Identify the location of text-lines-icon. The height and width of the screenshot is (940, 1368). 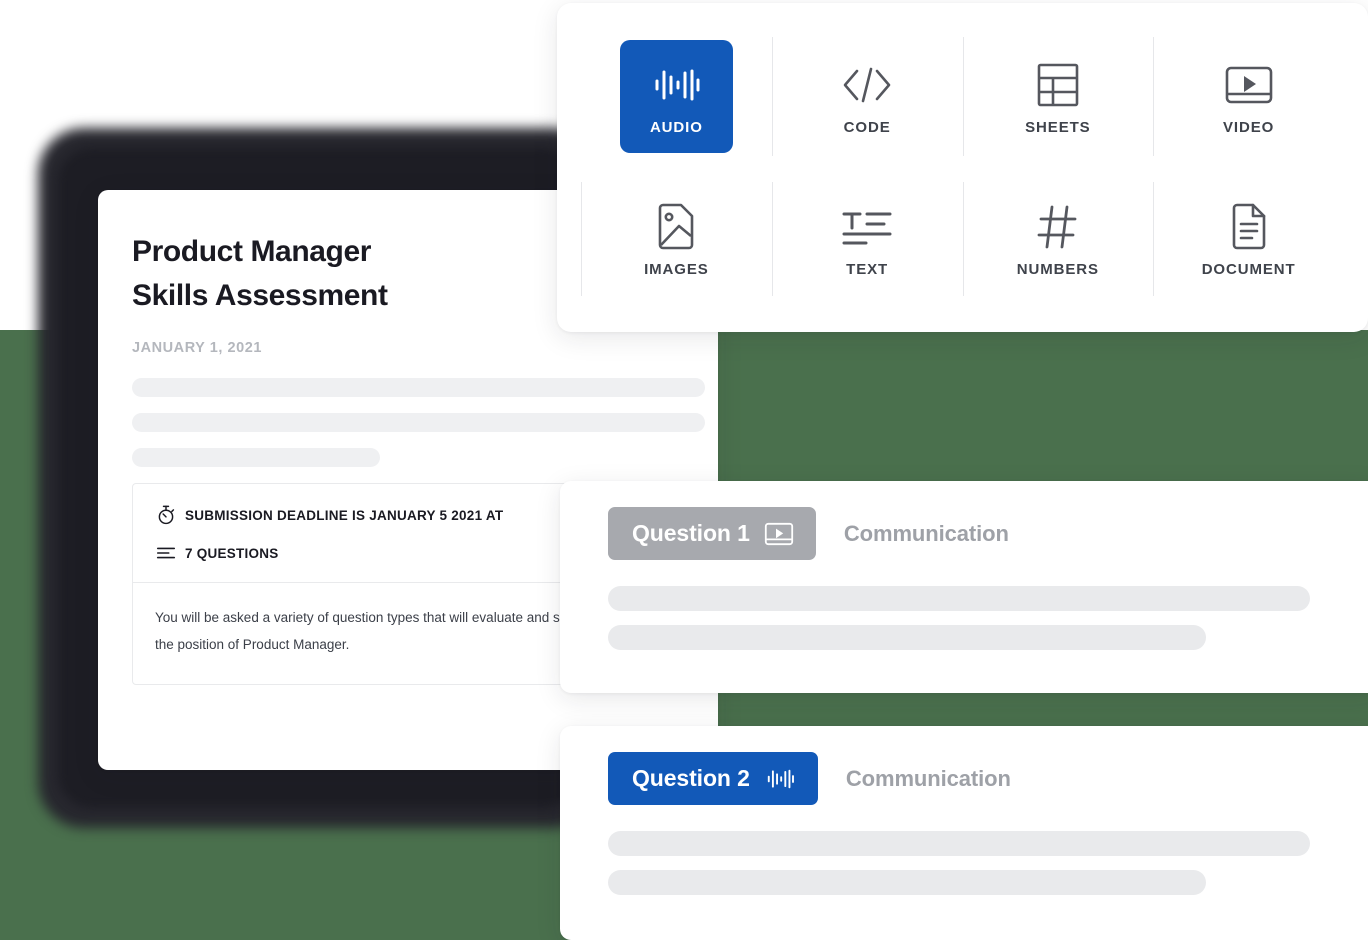
(867, 227).